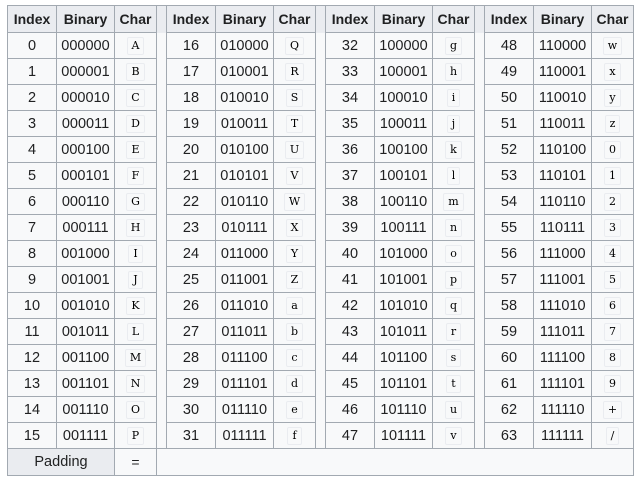  What do you see at coordinates (244, 435) in the screenshot?
I see `binary-cell: 011111` at bounding box center [244, 435].